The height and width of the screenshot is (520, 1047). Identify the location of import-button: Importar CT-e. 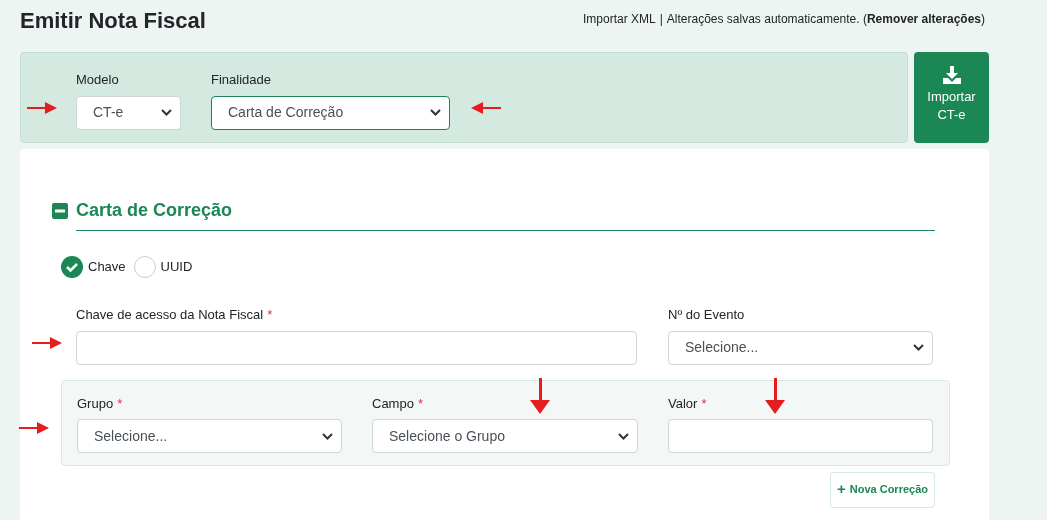
(951, 97).